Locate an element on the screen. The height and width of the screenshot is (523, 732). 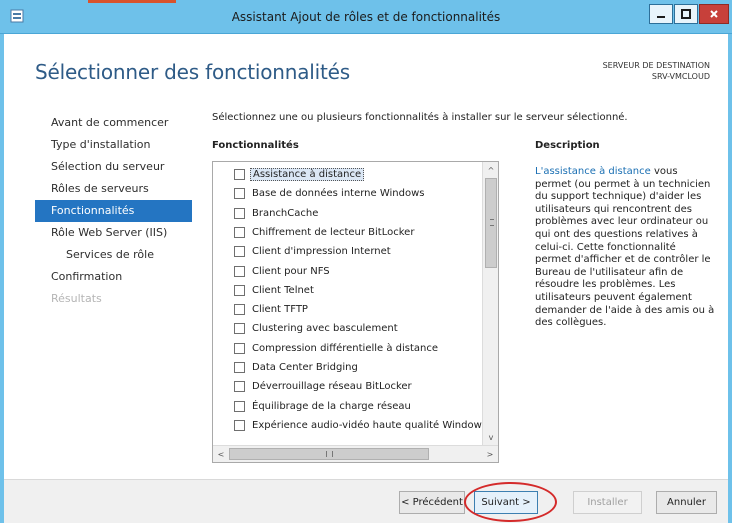
nav-item-installation-type: Type d'installation is located at coordinates (113, 145).